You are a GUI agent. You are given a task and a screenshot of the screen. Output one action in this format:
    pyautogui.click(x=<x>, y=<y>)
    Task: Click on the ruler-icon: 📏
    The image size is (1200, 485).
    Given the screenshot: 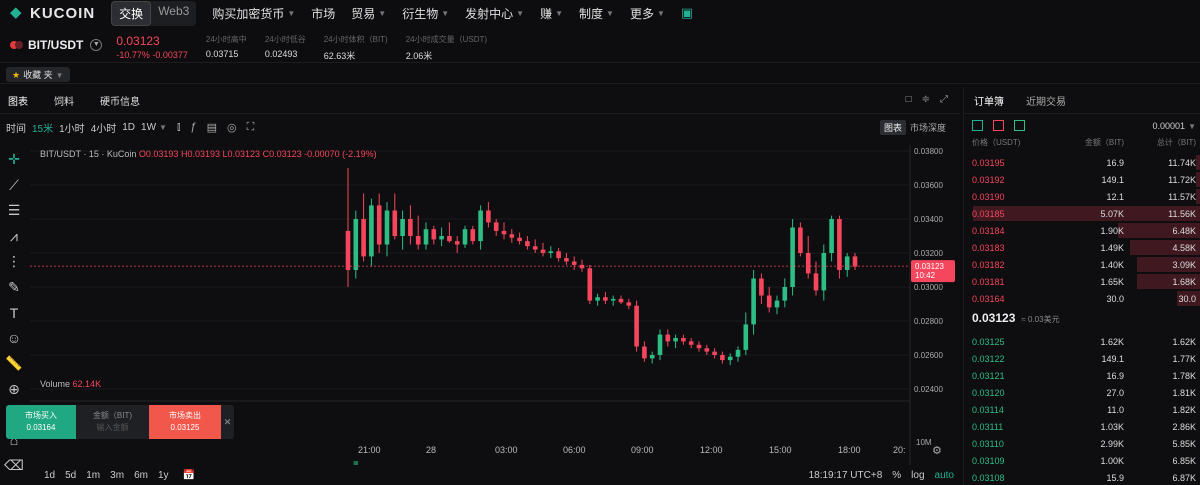 What is the action you would take?
    pyautogui.click(x=14, y=364)
    